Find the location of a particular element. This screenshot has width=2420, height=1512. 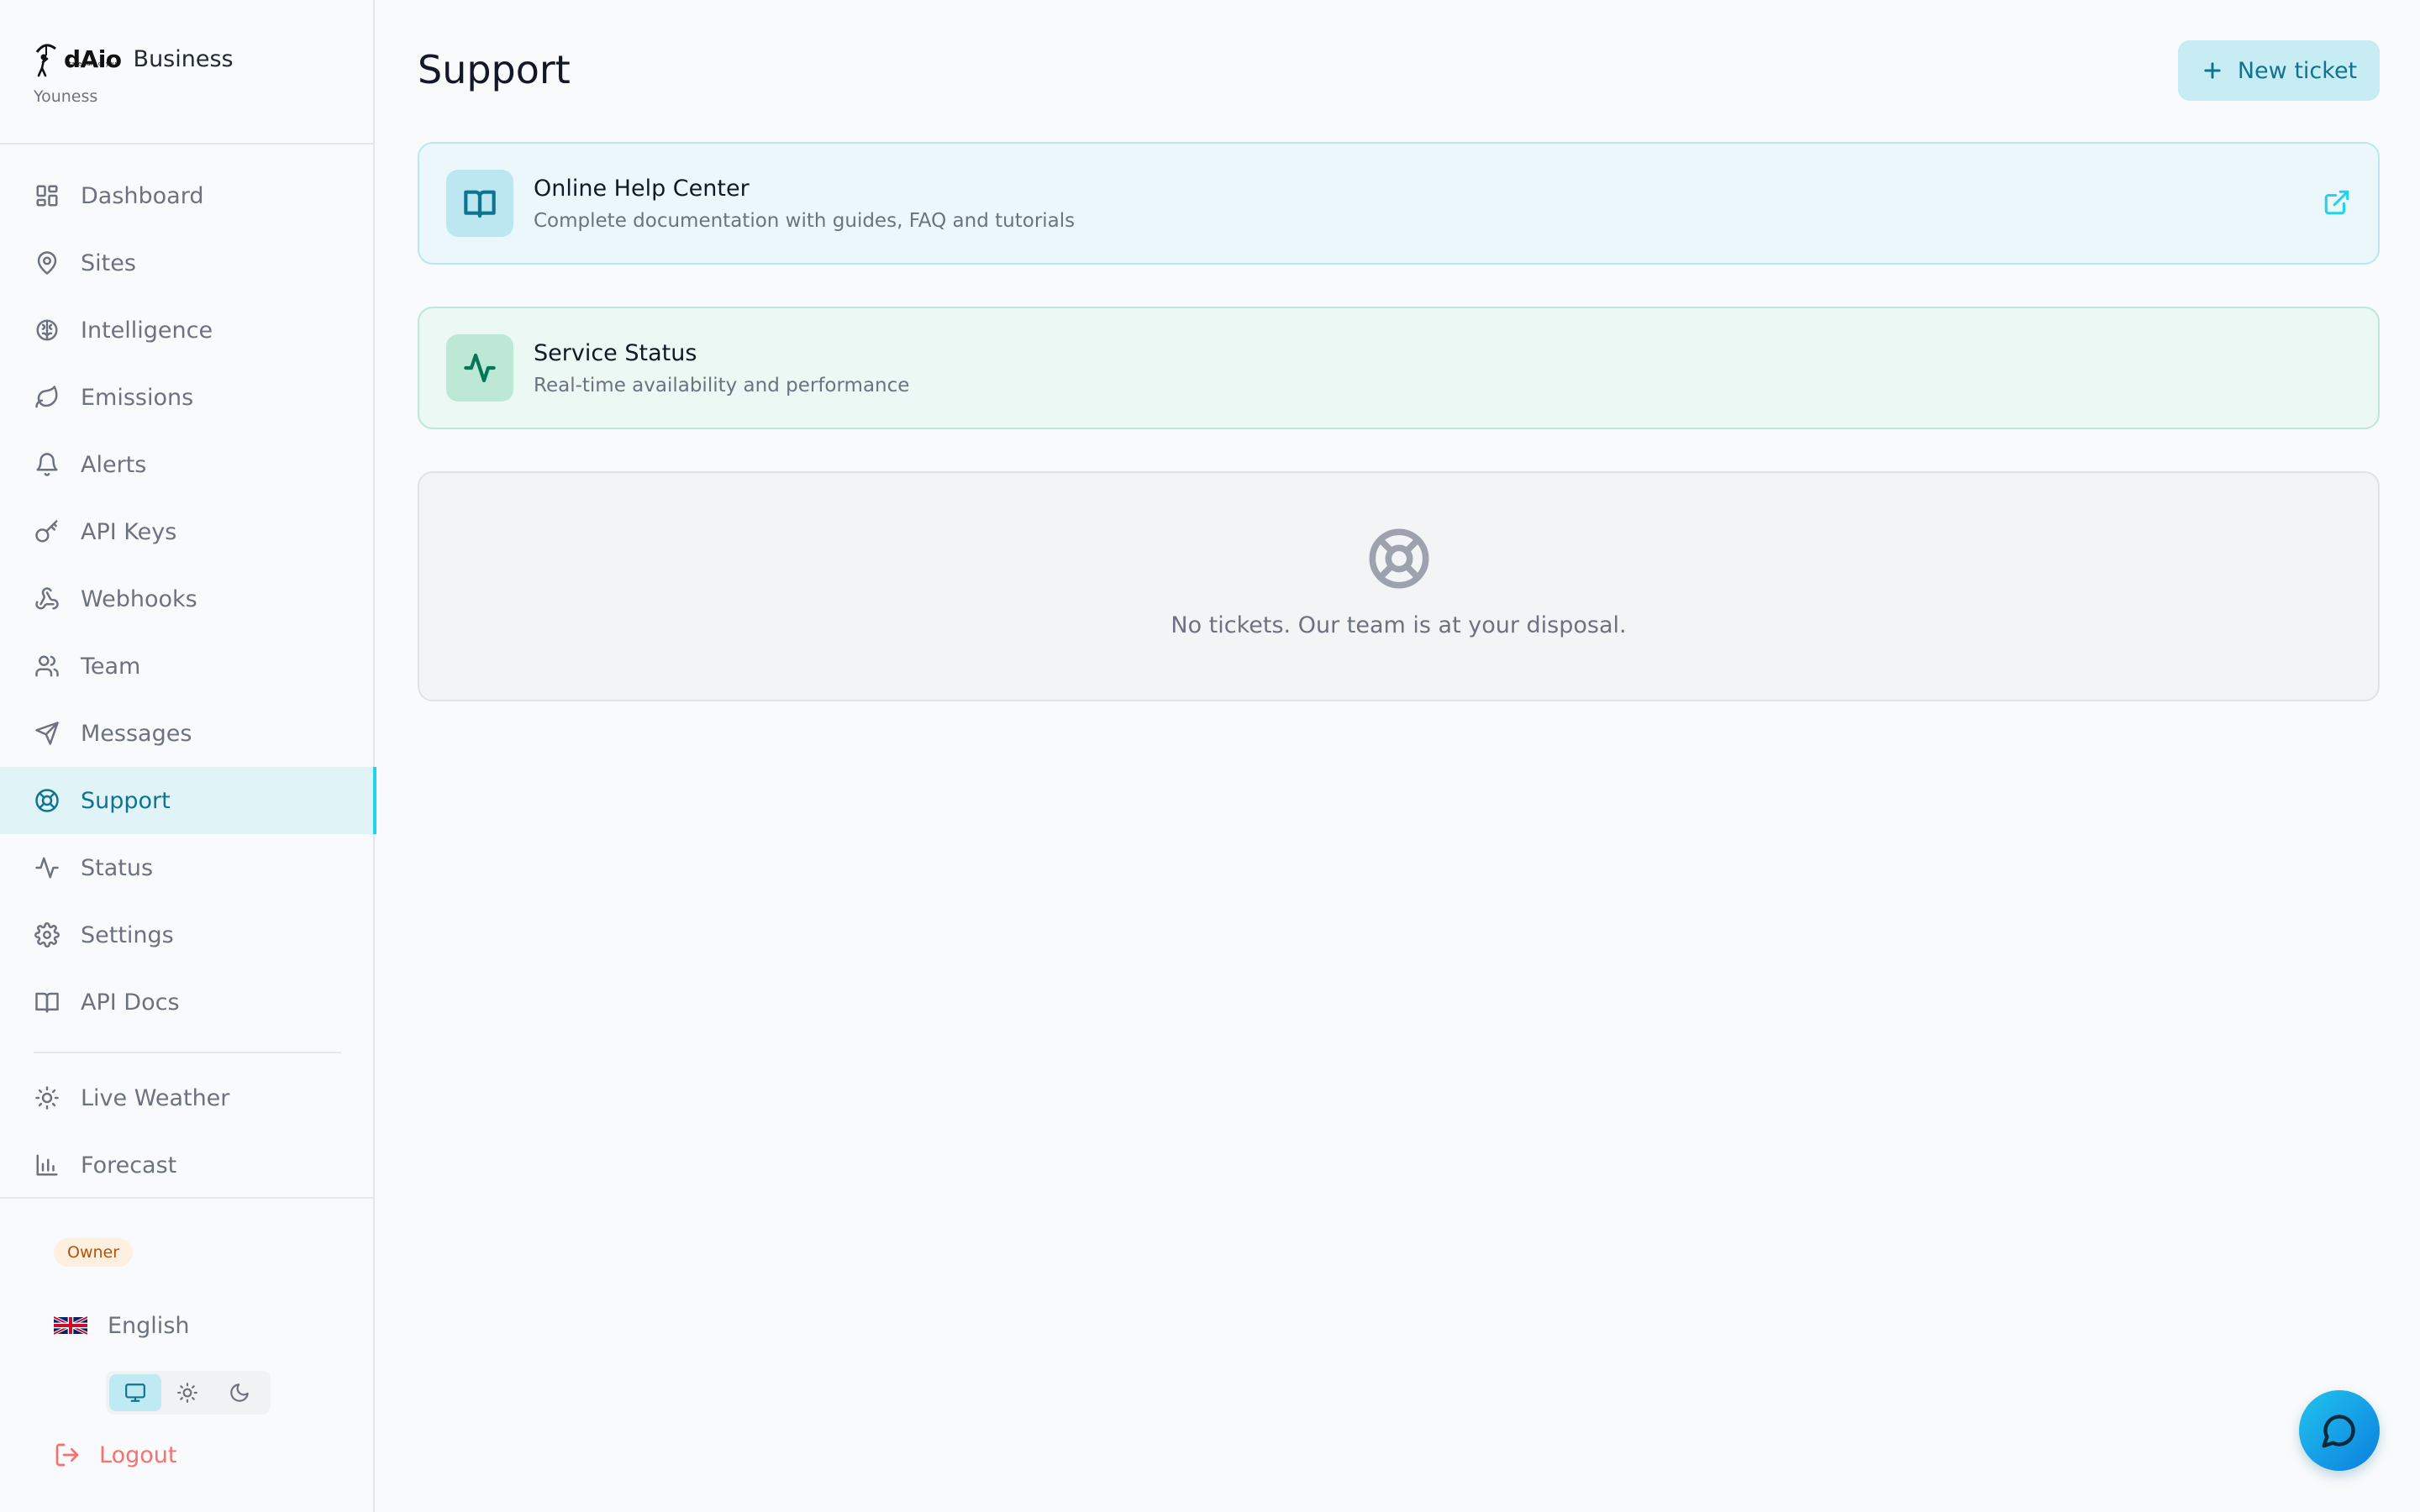

brand-name: dAio is located at coordinates (93, 59).